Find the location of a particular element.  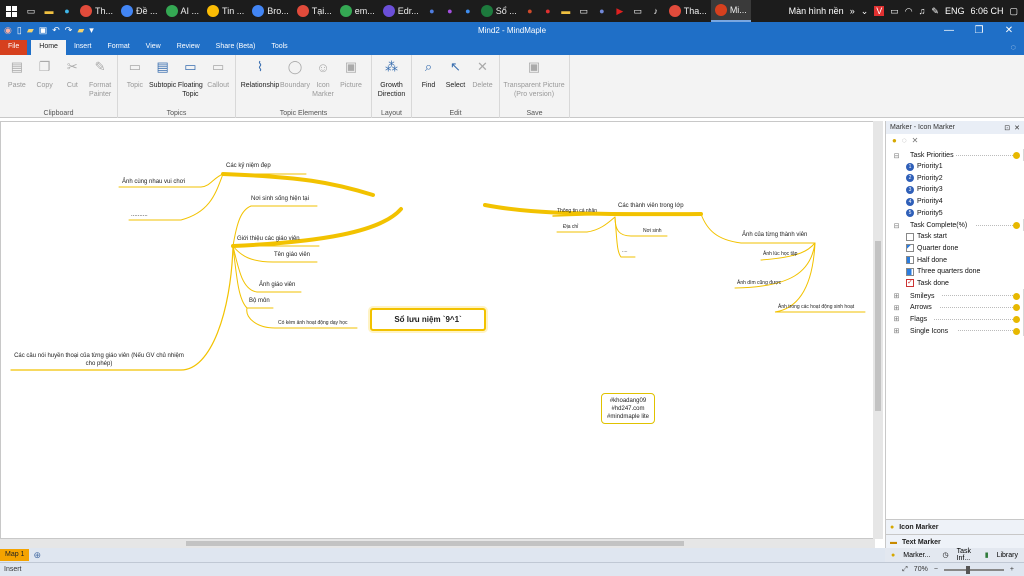

topic-fun-photo: Ảnh dìm cũng được is located at coordinates (759, 283).